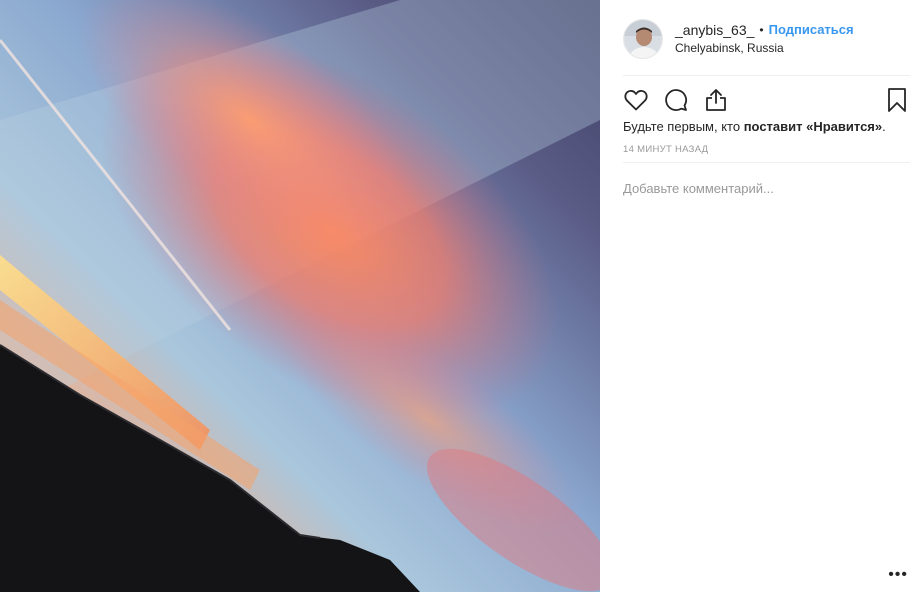  I want to click on location-link: Chelyabinsk, Russia, so click(764, 48).